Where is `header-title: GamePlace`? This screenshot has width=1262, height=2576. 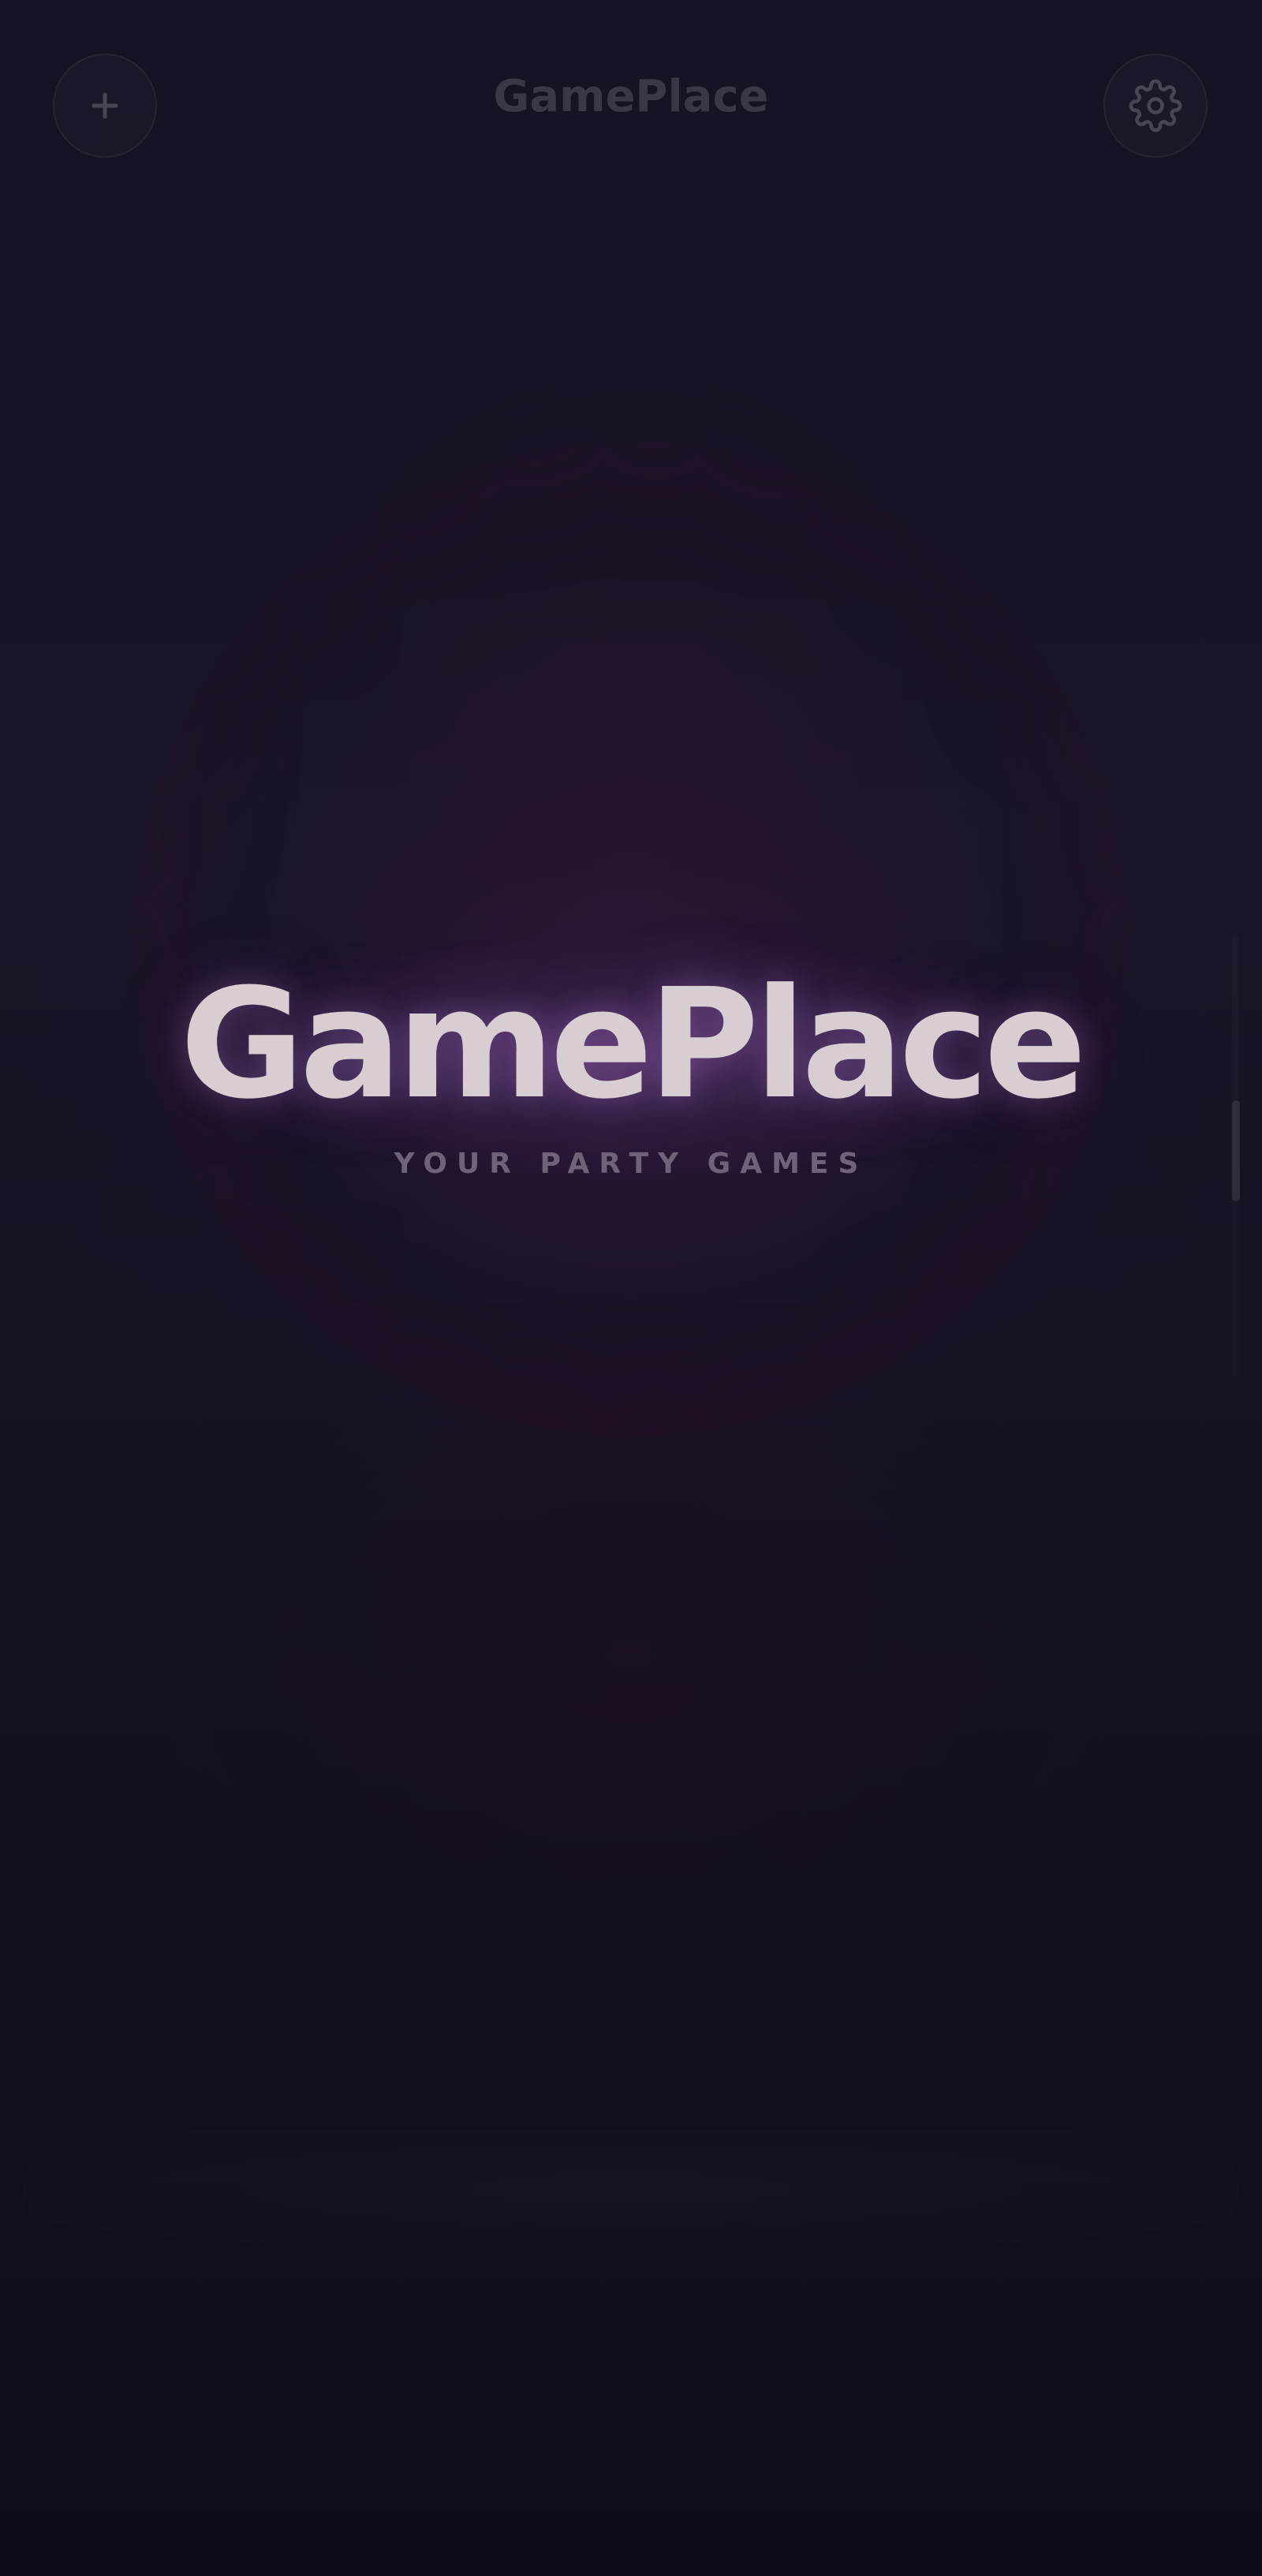 header-title: GamePlace is located at coordinates (631, 96).